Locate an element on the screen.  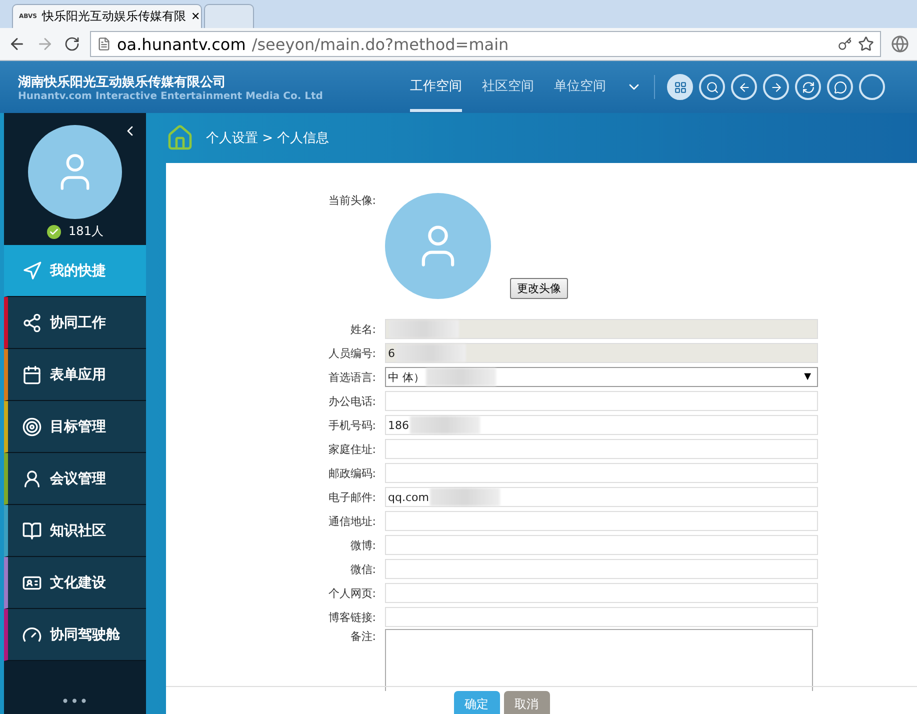
nav-tab: 单位空间 is located at coordinates (580, 87).